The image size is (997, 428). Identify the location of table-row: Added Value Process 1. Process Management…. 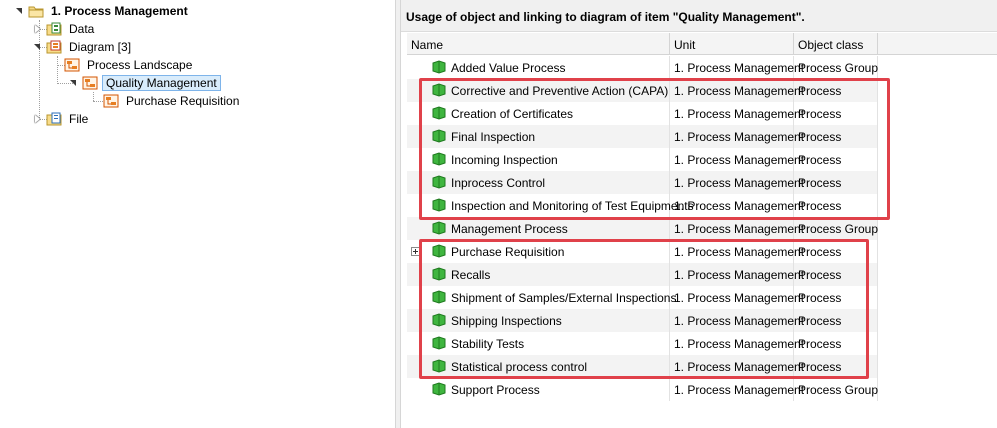
(642, 67).